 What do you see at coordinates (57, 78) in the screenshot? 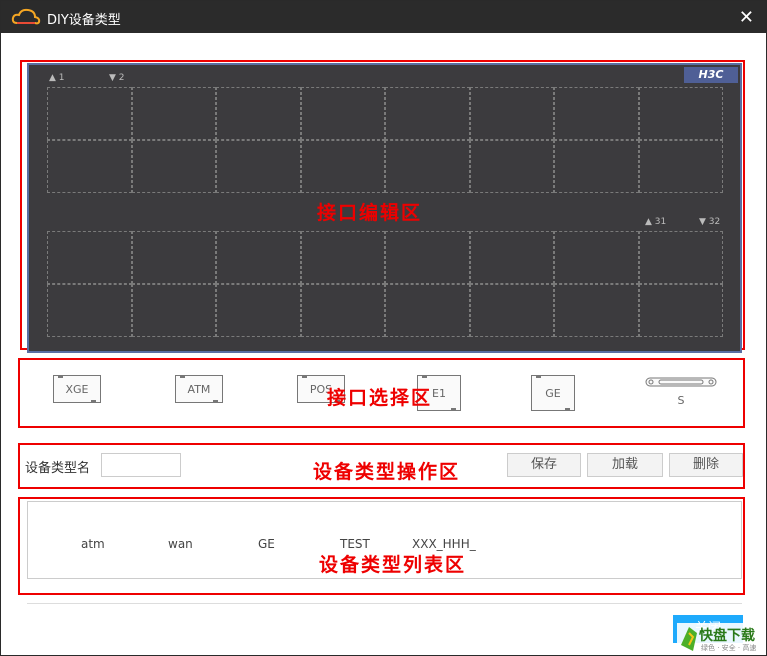
I see `port-label-1: ▲ 1` at bounding box center [57, 78].